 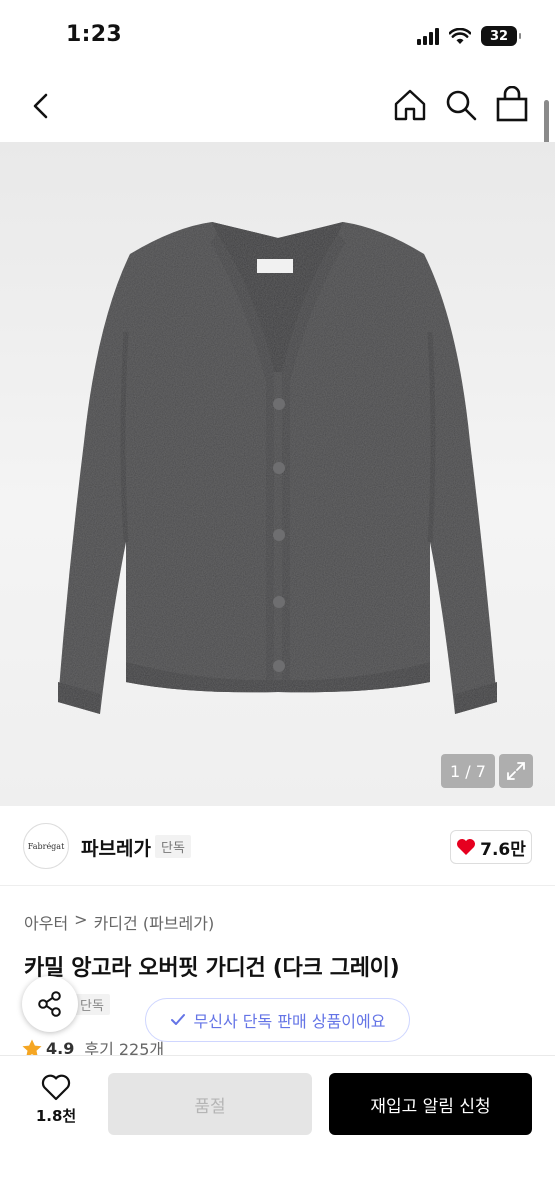 I want to click on top-nav-bar, so click(x=277, y=107).